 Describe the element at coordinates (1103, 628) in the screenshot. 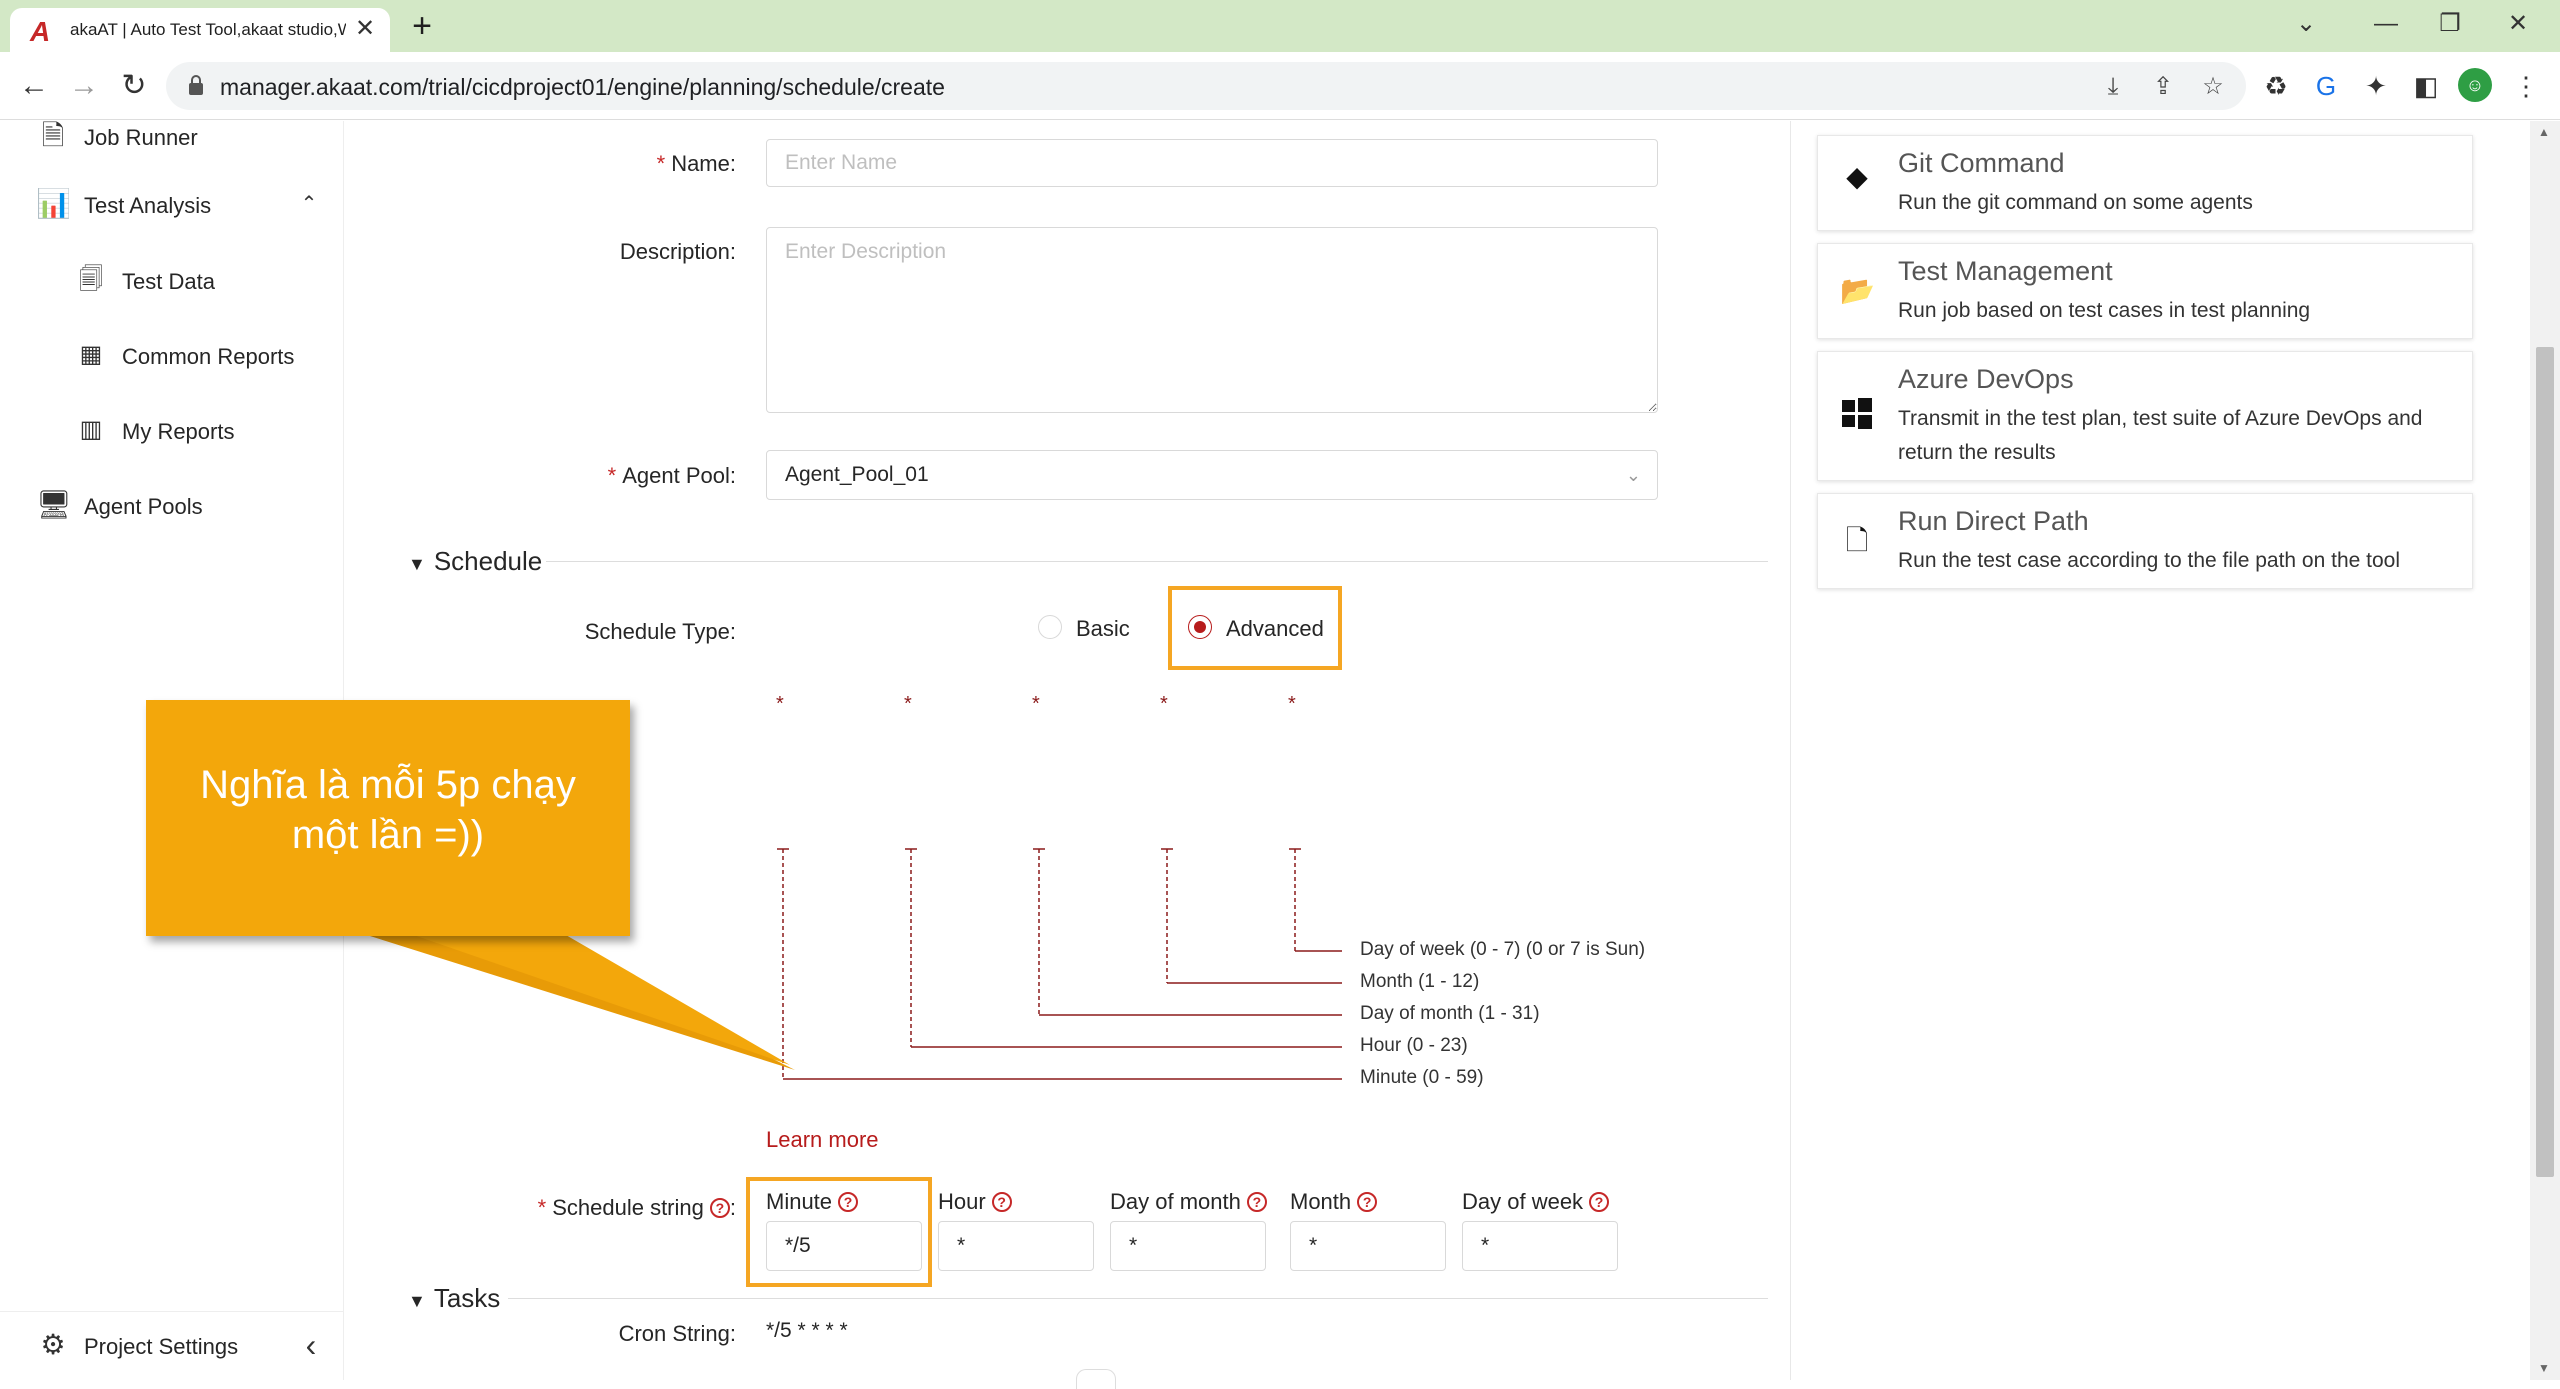

I see `radio-basic-label: Basic` at that location.